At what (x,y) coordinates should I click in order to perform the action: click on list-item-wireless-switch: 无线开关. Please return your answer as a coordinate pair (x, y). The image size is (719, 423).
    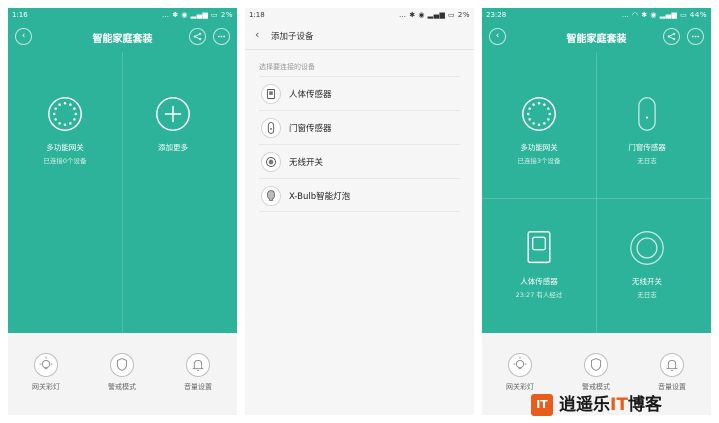
    Looking at the image, I should click on (359, 161).